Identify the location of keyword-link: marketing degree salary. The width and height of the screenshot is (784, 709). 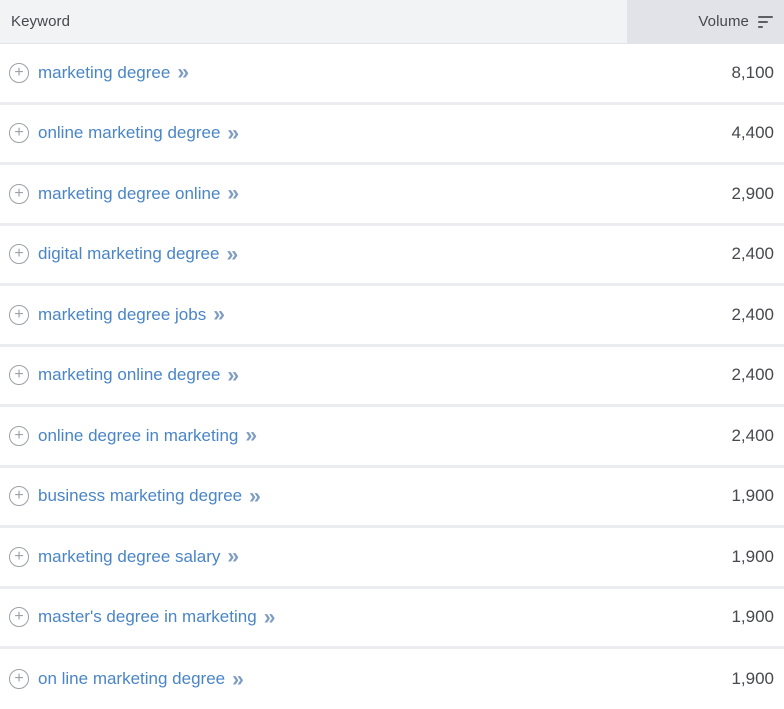
(129, 557).